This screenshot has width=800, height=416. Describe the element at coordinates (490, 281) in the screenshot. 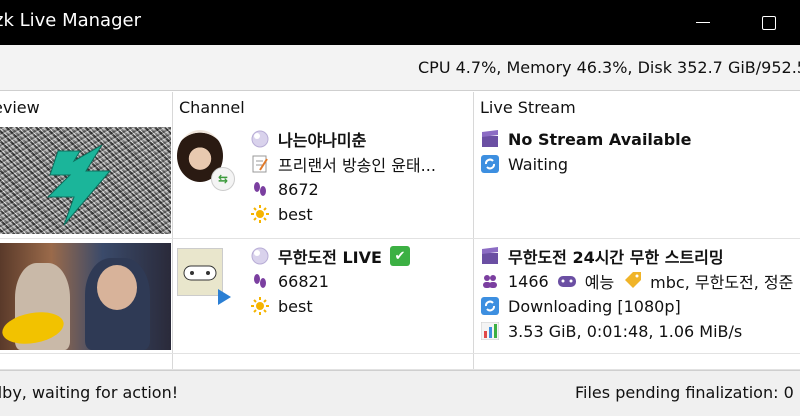

I see `people-icon` at that location.